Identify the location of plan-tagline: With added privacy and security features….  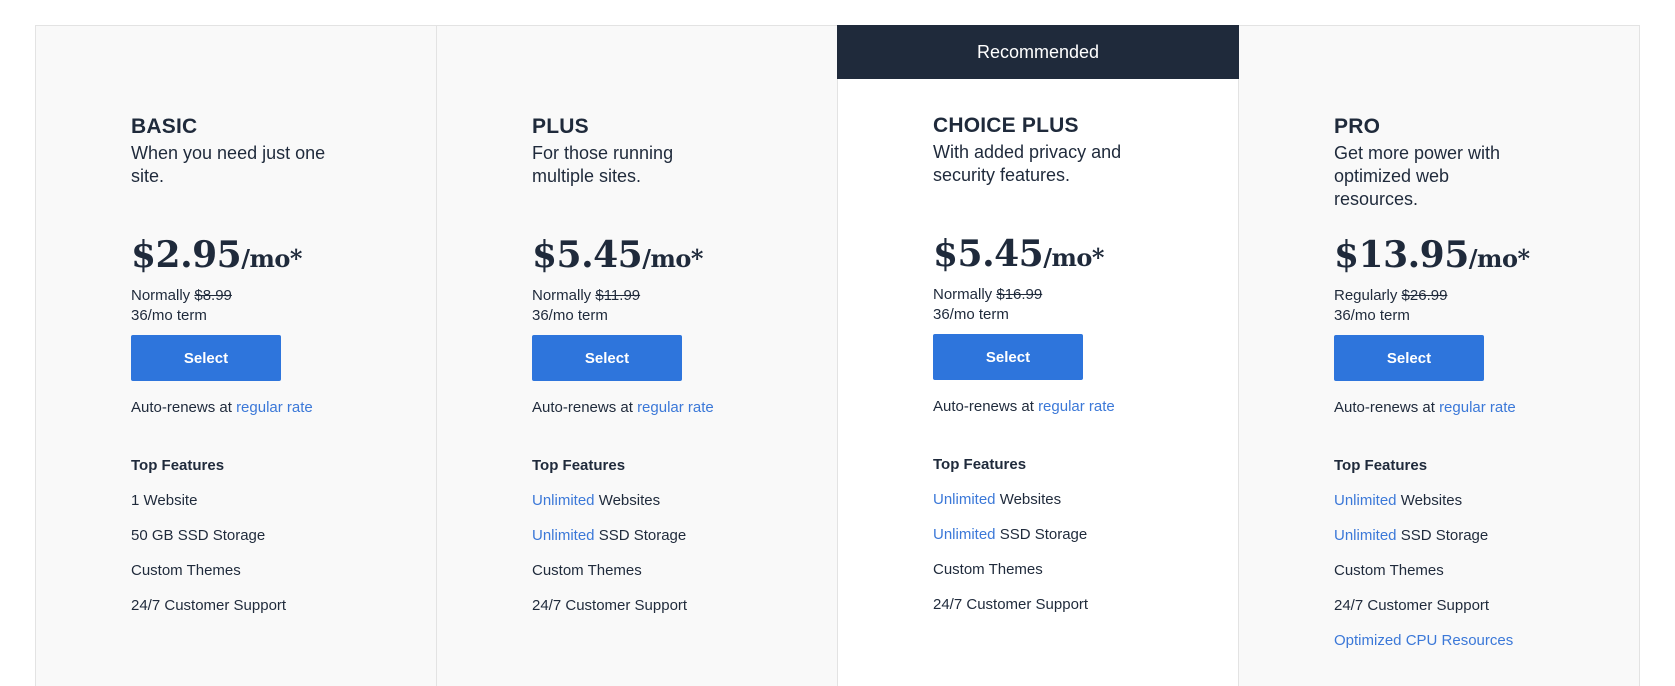
(1027, 163).